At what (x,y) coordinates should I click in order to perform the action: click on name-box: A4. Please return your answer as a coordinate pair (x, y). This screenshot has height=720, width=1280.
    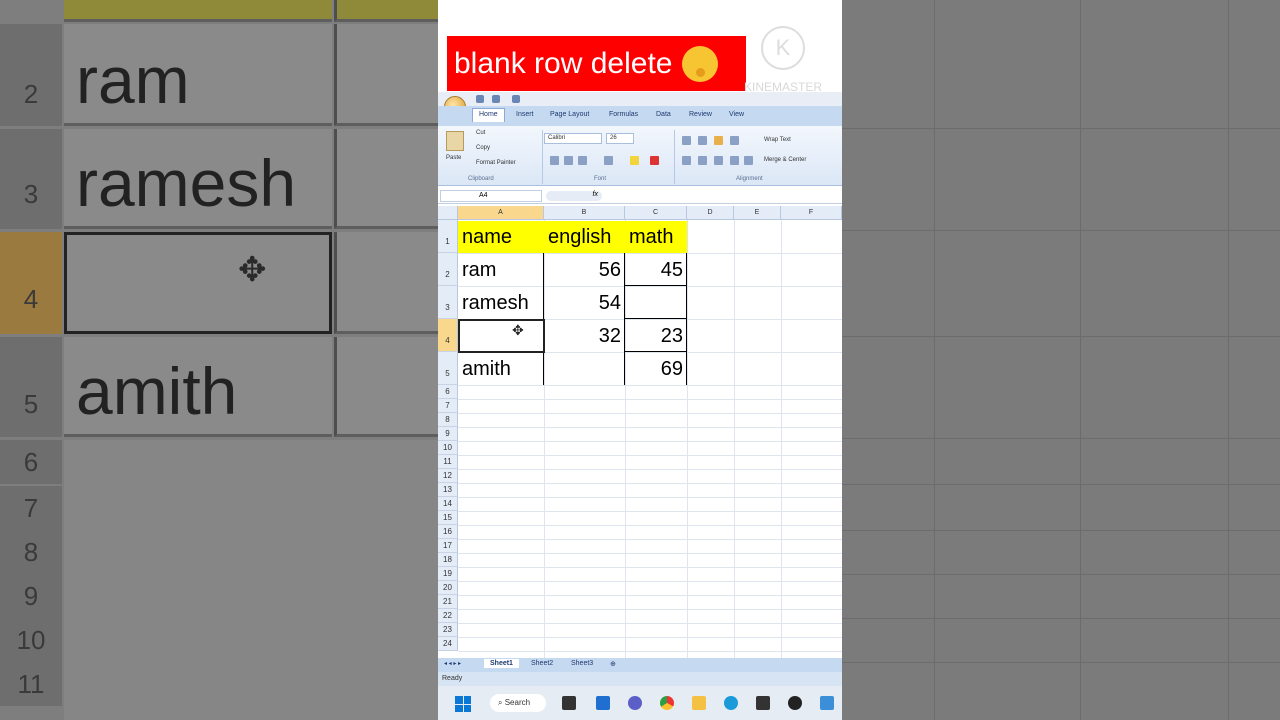
    Looking at the image, I should click on (491, 196).